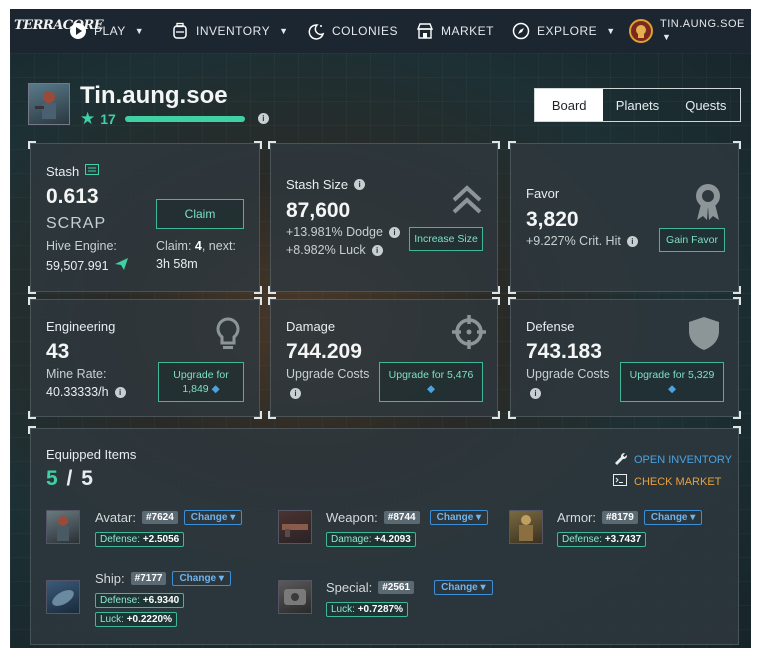  What do you see at coordinates (401, 517) in the screenshot?
I see `item-id-badge: #8744` at bounding box center [401, 517].